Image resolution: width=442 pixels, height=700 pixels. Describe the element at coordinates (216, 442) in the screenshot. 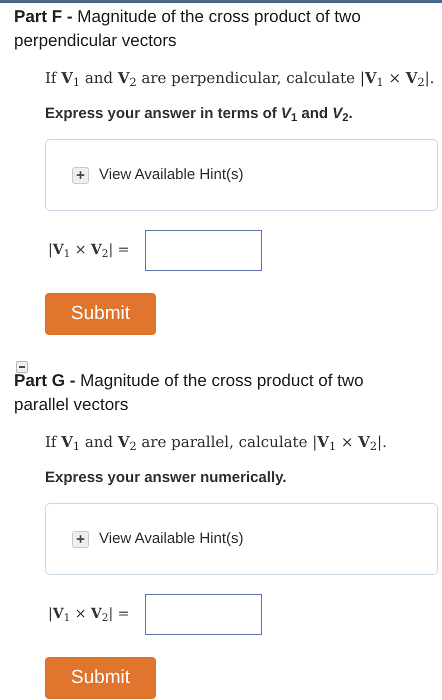

I see `question-text: If V$_{1}$ and V$_{2}$ are parallel, calculate |V$_{1}$ × V$_{2}$|.` at that location.